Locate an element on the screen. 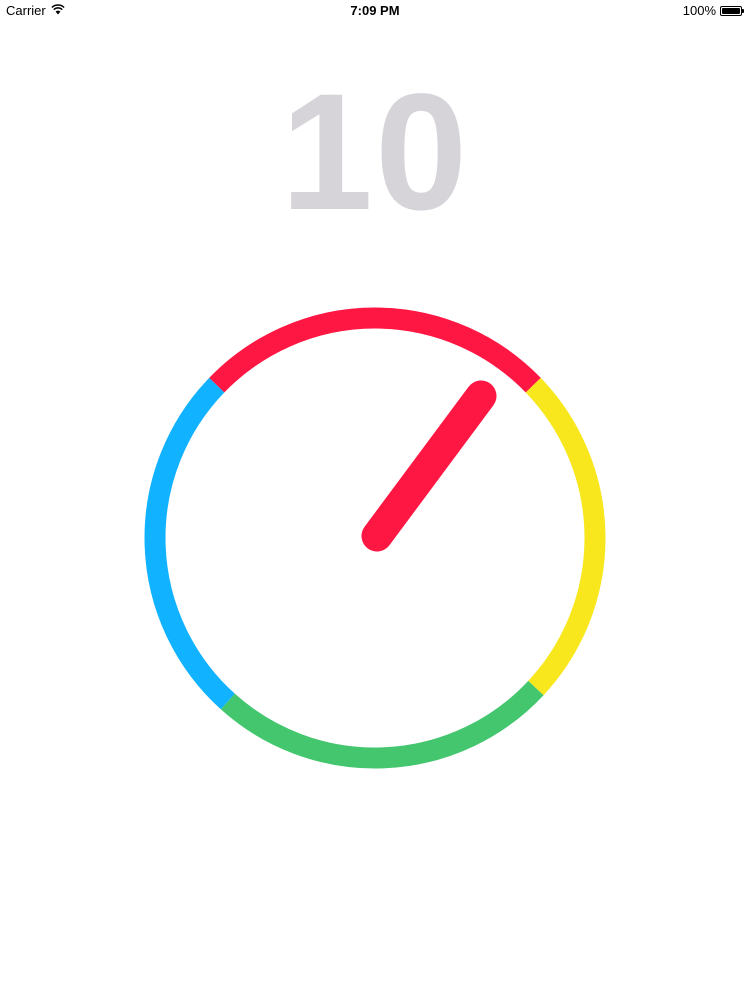 The image size is (750, 1000). ring-segment-yellow is located at coordinates (565, 536).